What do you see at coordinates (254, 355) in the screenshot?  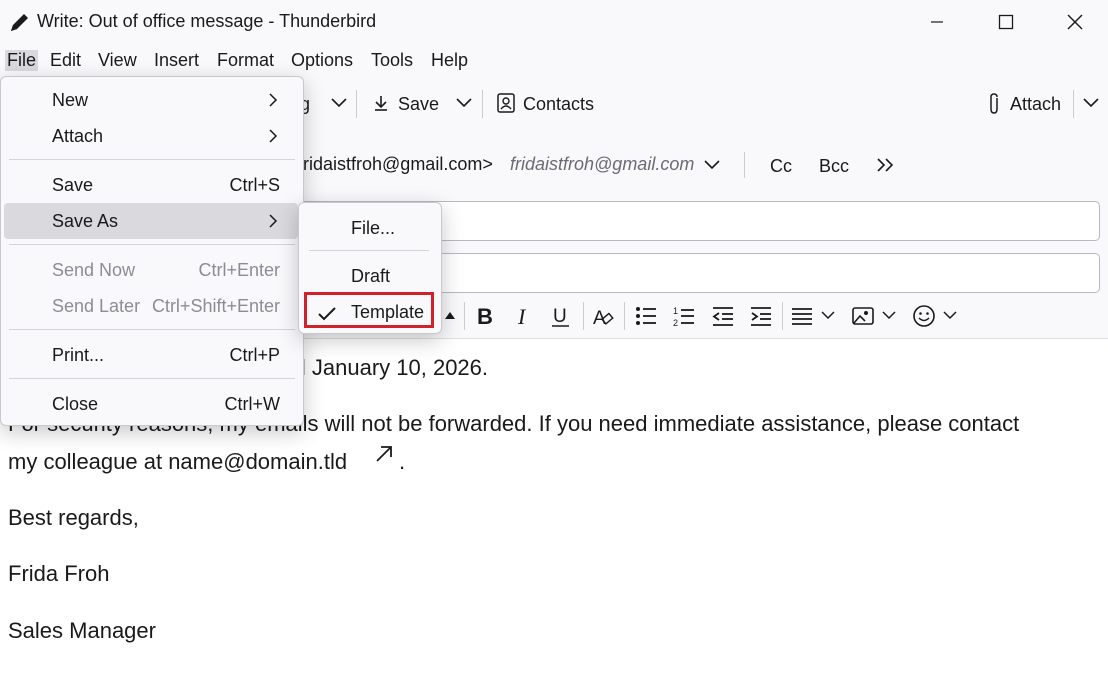 I see `menu-item-shortcut: Ctrl+P` at bounding box center [254, 355].